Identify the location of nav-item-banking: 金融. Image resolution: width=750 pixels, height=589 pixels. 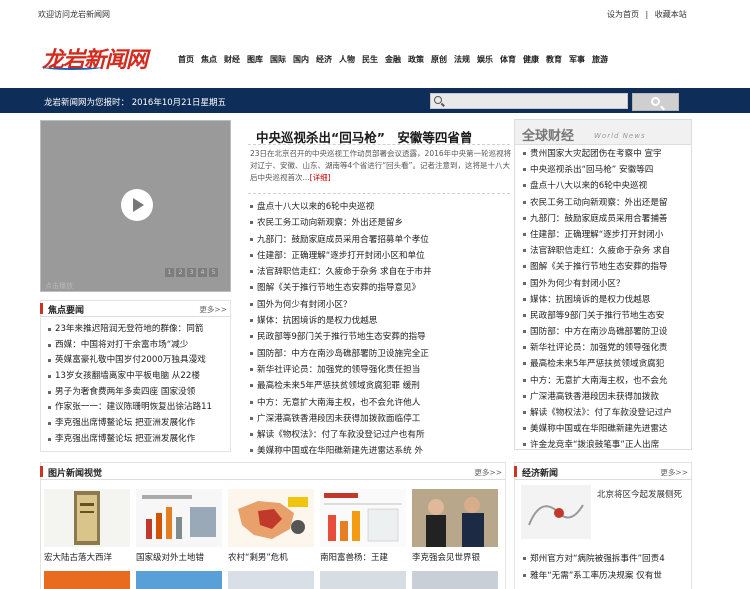
(393, 61).